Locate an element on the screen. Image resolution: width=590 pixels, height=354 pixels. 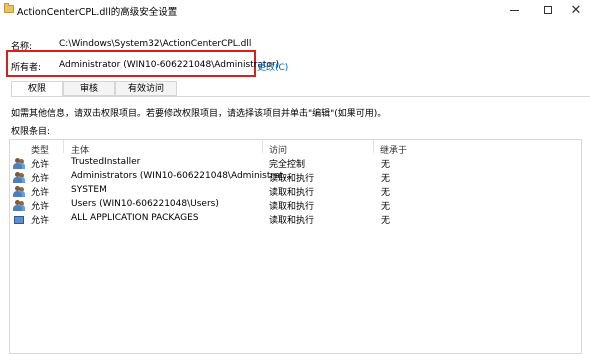
minimize-button is located at coordinates (514, 10).